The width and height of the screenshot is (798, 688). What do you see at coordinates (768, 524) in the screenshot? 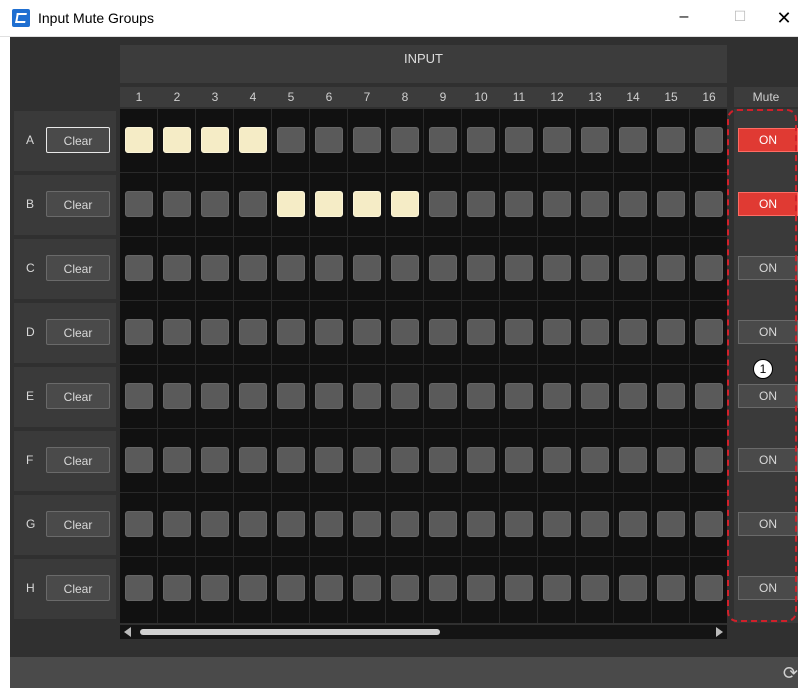
I see `mute-on-button-g: ON` at bounding box center [768, 524].